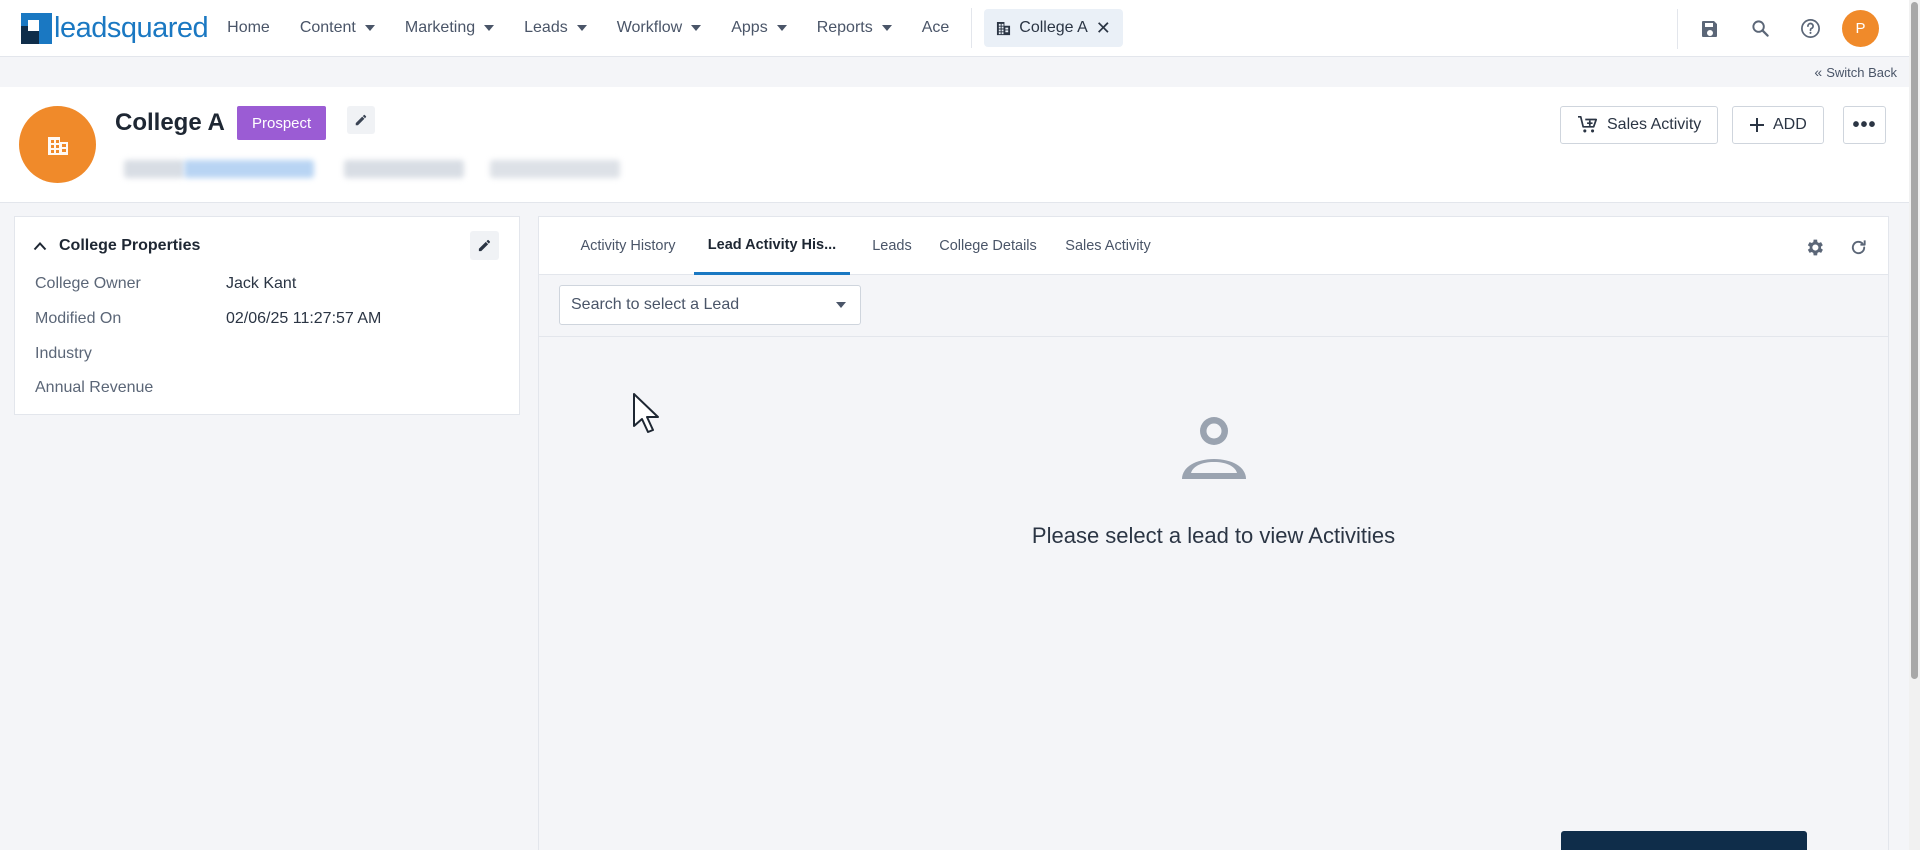 Image resolution: width=1920 pixels, height=850 pixels. I want to click on nav-item-marketing: Marketing, so click(449, 28).